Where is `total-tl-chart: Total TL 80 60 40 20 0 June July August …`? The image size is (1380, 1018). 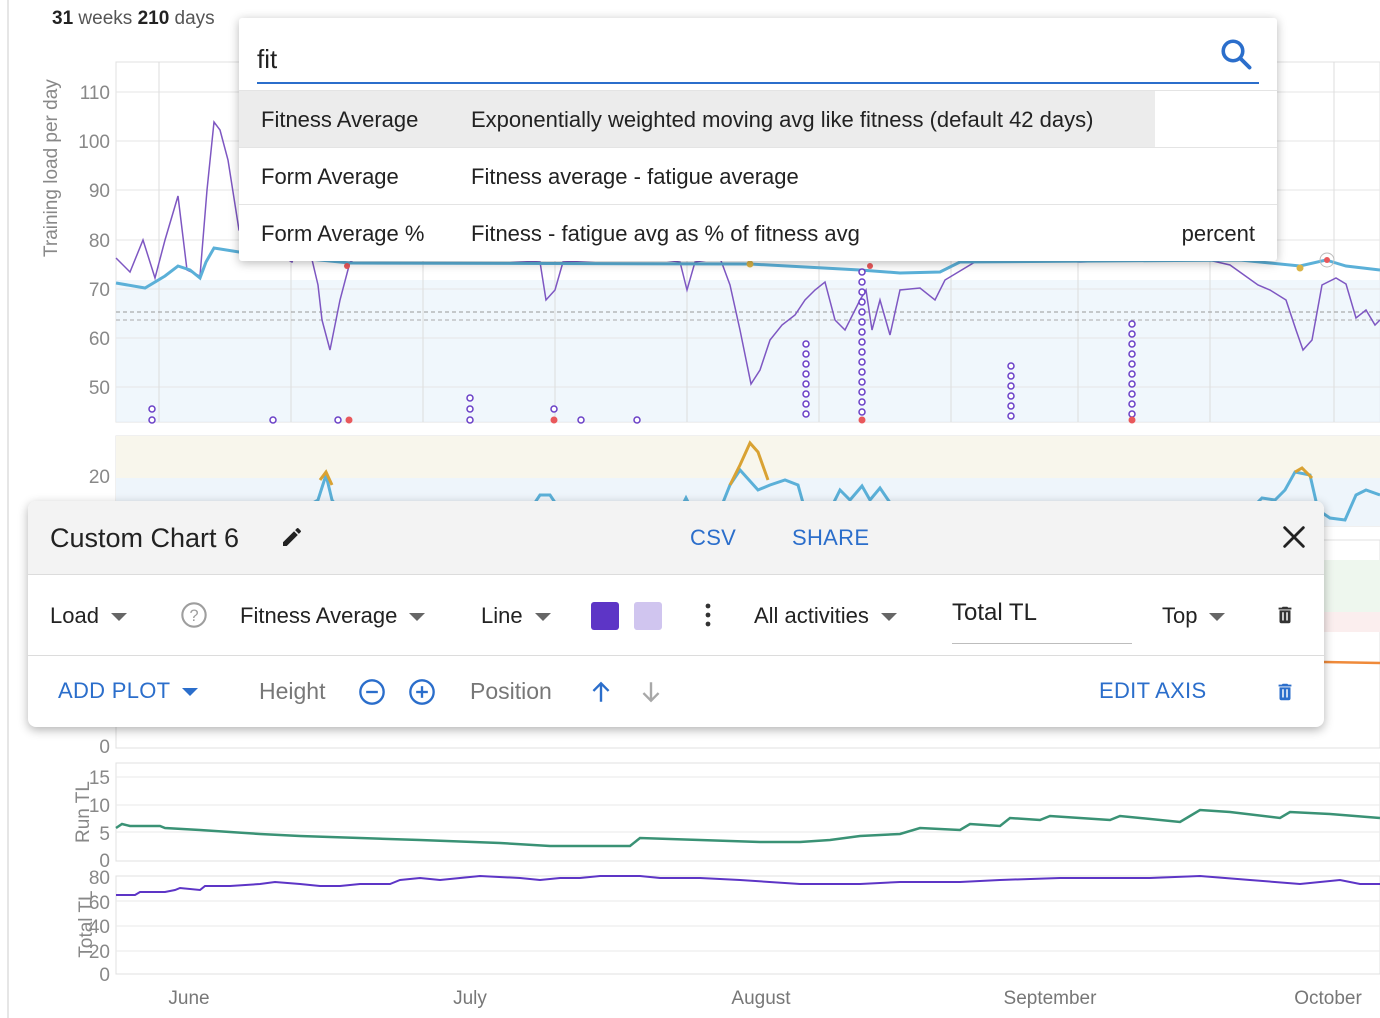 total-tl-chart: Total TL 80 60 40 20 0 June July August … is located at coordinates (728, 938).